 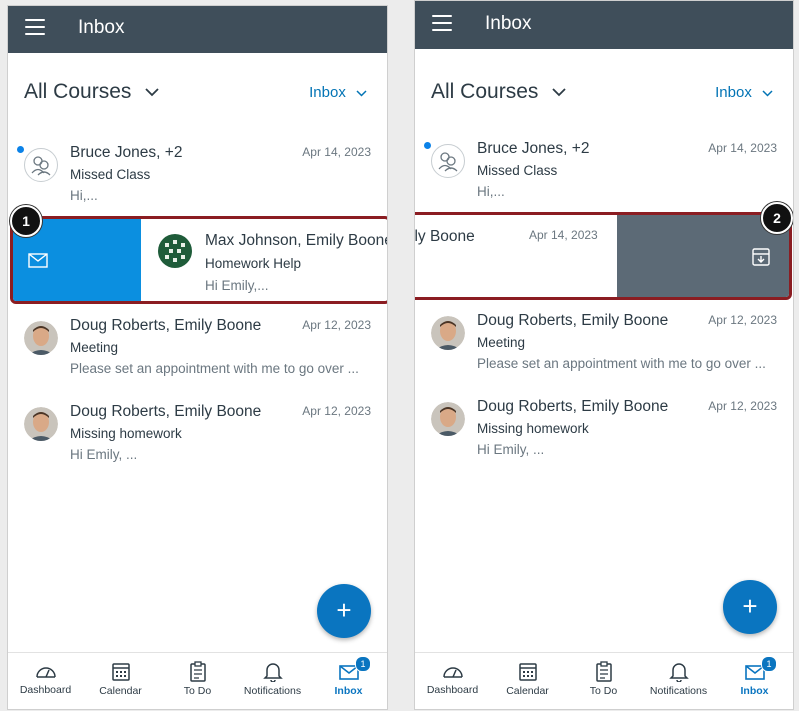 I want to click on courses-filter-label: All Courses, so click(x=485, y=91).